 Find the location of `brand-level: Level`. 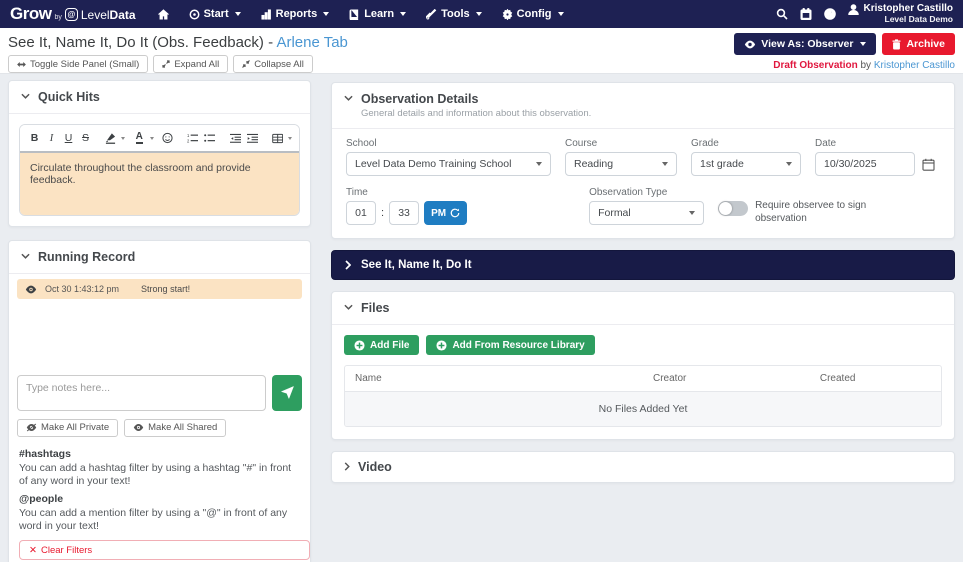

brand-level: Level is located at coordinates (95, 15).